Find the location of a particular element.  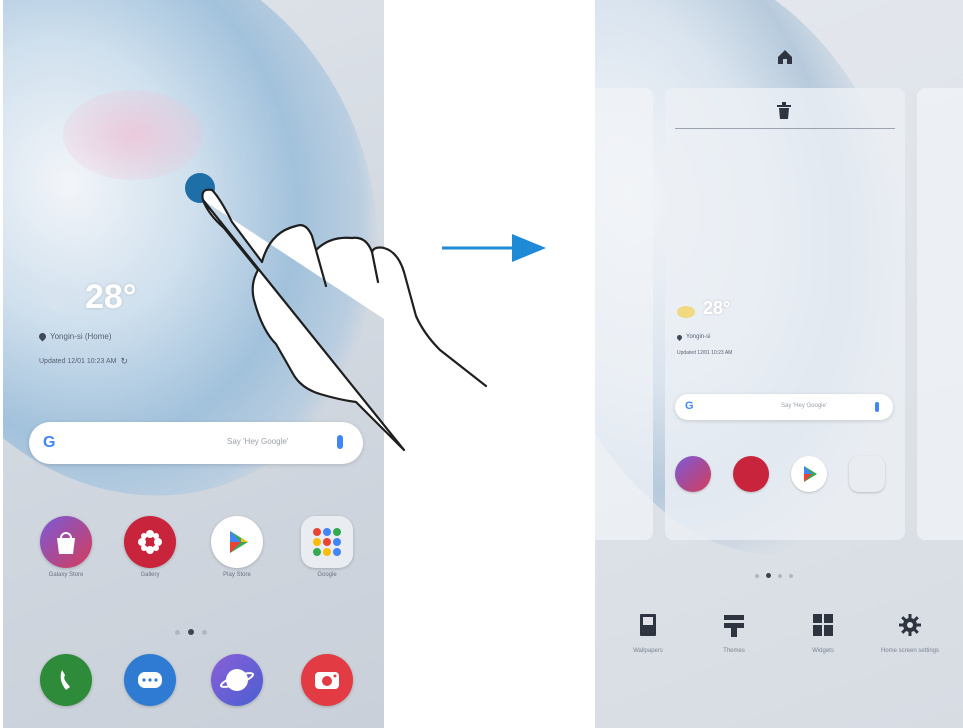

option-label: Wallpapers is located at coordinates (648, 651).